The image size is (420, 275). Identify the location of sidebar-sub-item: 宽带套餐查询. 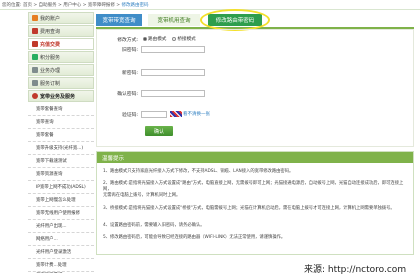
(61, 109).